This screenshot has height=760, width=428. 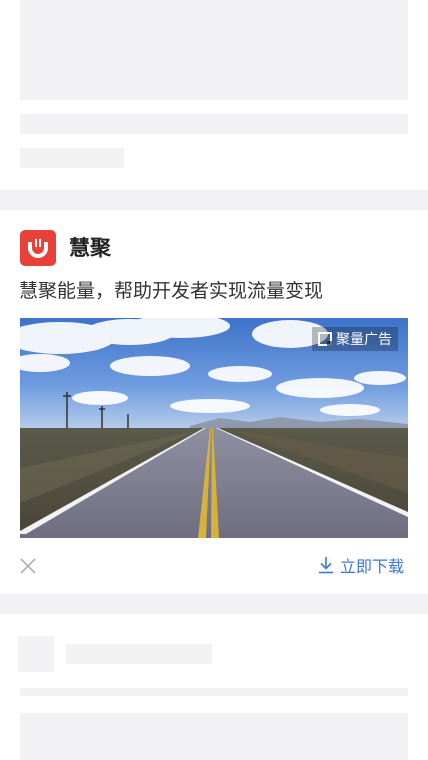 I want to click on download-icon, so click(x=326, y=565).